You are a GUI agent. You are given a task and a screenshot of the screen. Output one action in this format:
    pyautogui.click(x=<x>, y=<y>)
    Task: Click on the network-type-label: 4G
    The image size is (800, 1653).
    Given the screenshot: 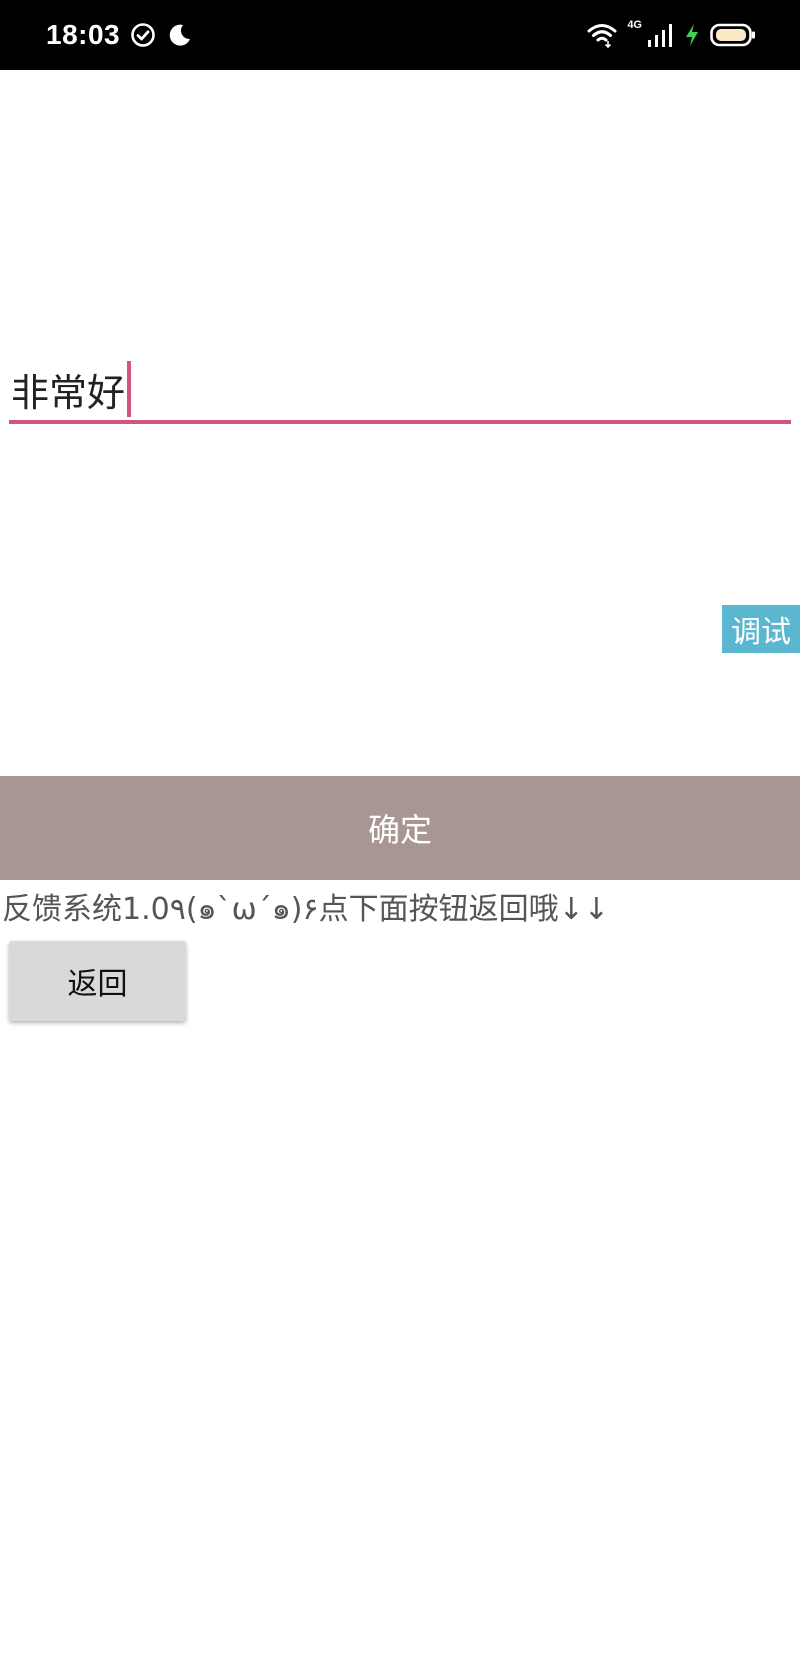 What is the action you would take?
    pyautogui.click(x=634, y=25)
    